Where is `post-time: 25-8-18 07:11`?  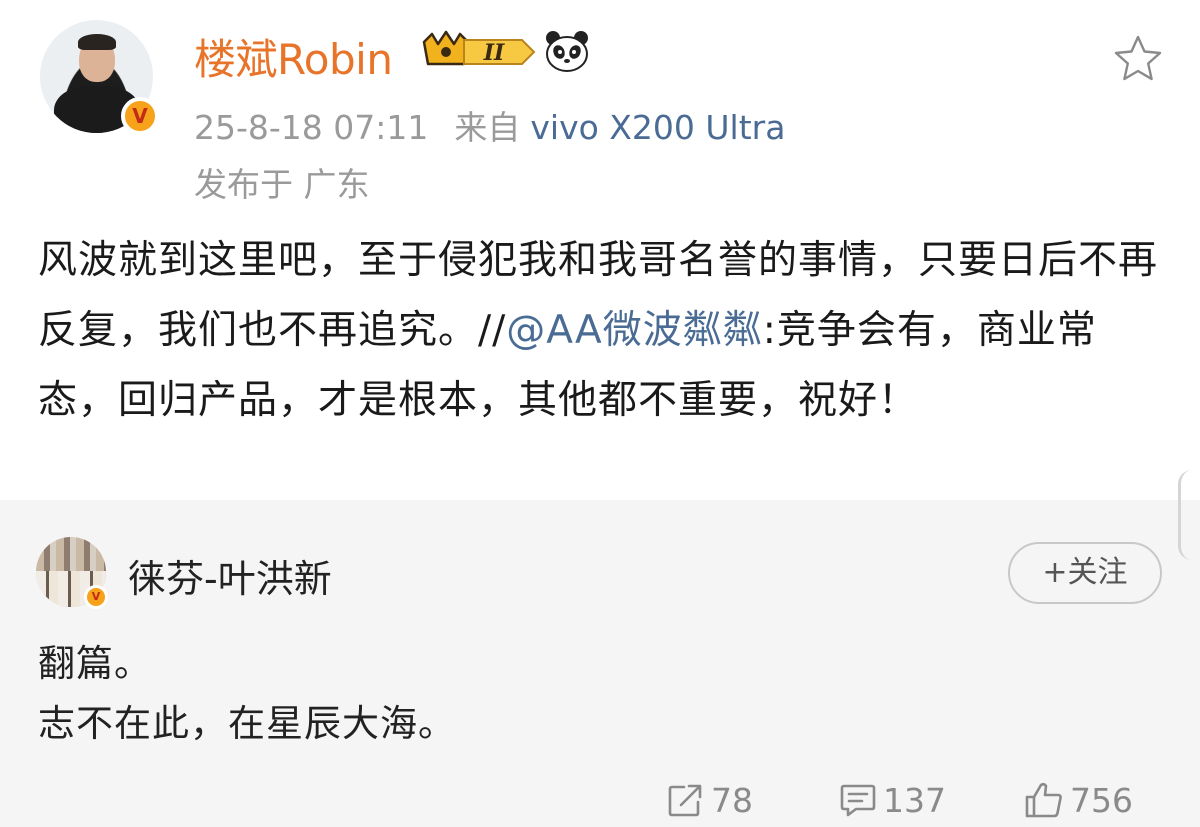 post-time: 25-8-18 07:11 is located at coordinates (311, 127).